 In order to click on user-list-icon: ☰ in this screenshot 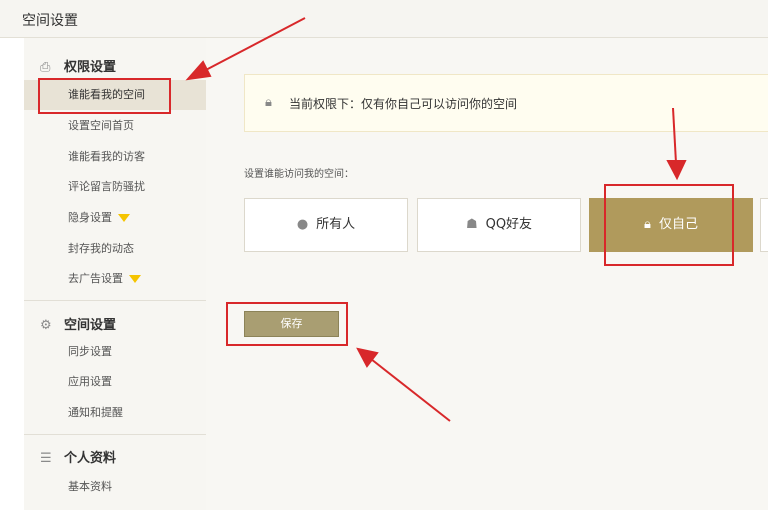, I will do `click(46, 458)`.